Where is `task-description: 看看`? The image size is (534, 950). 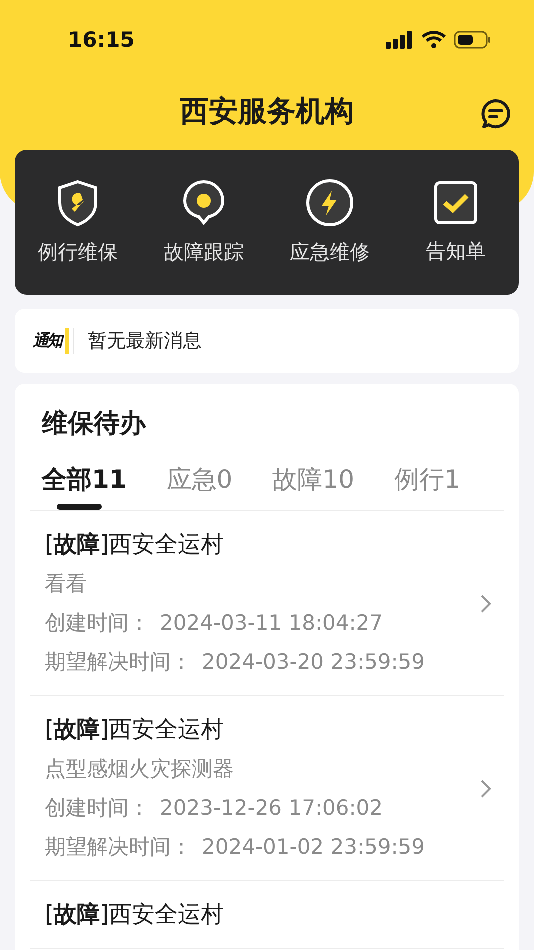 task-description: 看看 is located at coordinates (66, 584).